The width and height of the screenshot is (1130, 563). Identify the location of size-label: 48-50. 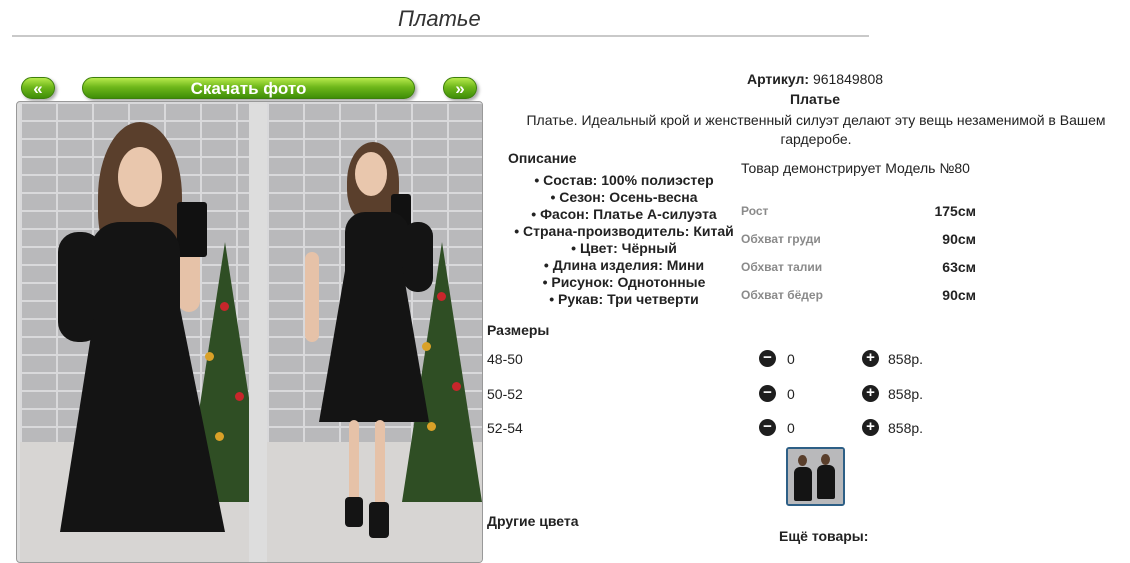
(505, 359).